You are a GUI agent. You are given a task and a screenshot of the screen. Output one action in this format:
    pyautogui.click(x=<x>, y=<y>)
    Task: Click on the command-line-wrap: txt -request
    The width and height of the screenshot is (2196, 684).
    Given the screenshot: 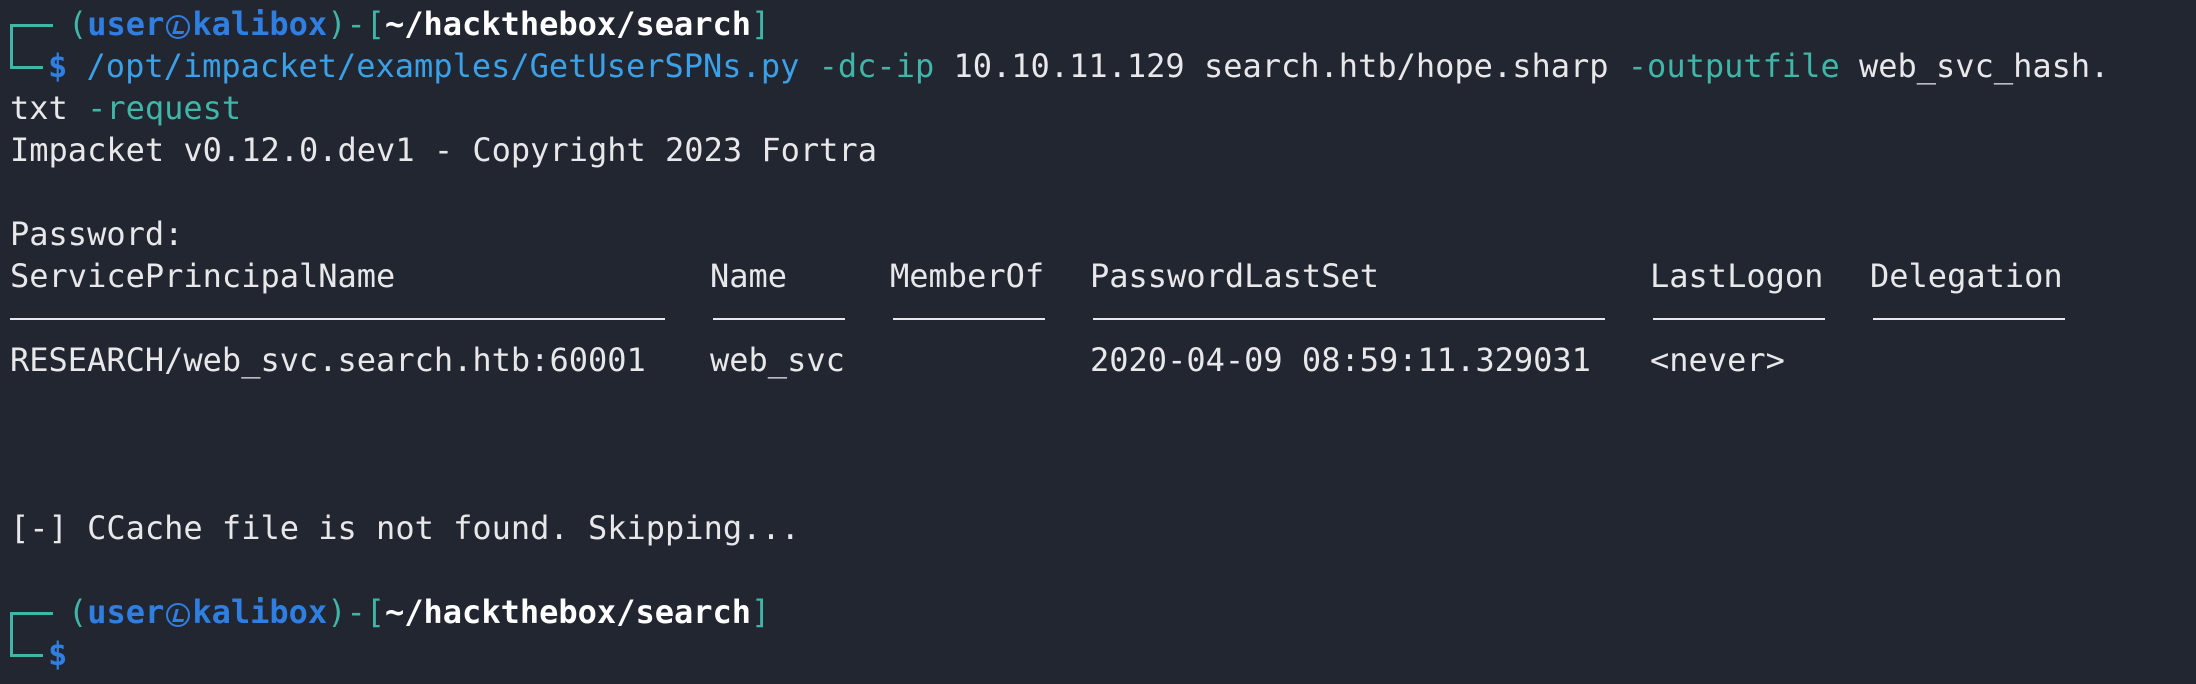 What is the action you would take?
    pyautogui.click(x=125, y=108)
    